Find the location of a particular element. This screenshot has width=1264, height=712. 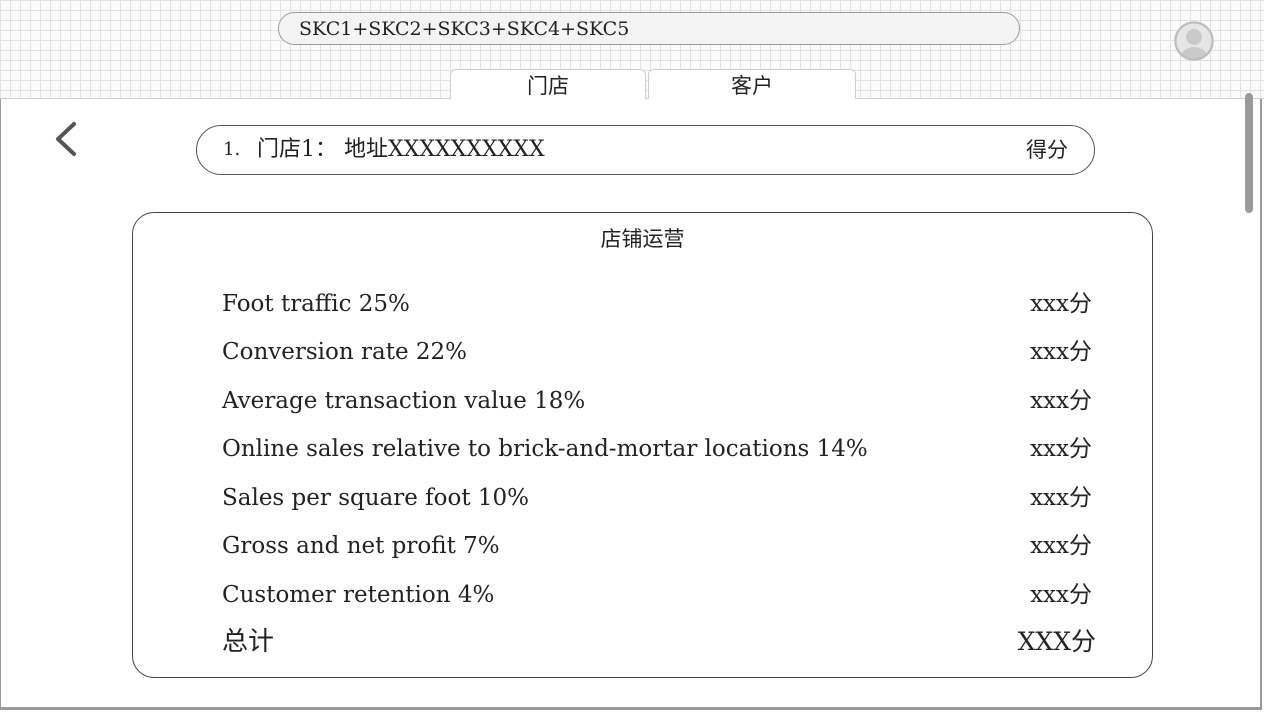

tab-stores: 门店 is located at coordinates (548, 84).